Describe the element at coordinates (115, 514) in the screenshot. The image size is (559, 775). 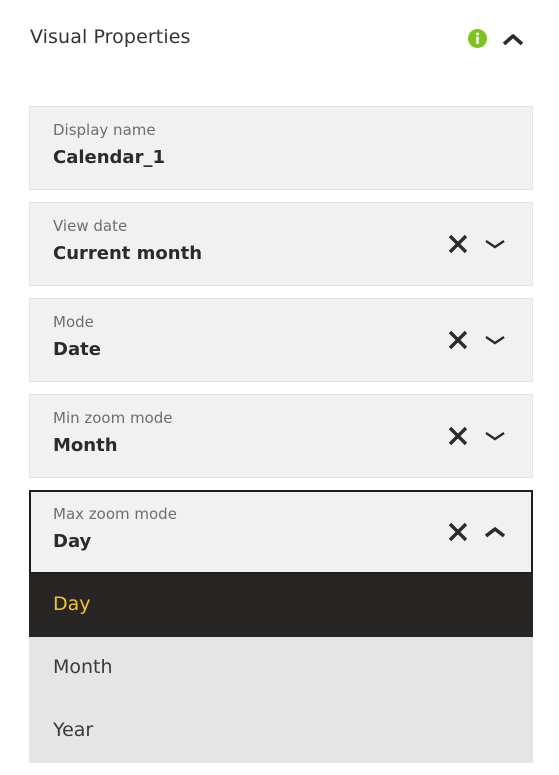
I see `field-label: Max zoom mode` at that location.